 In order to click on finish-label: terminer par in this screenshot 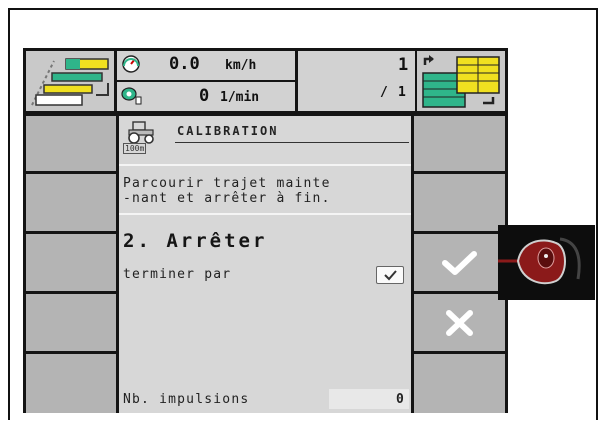, I will do `click(177, 274)`.